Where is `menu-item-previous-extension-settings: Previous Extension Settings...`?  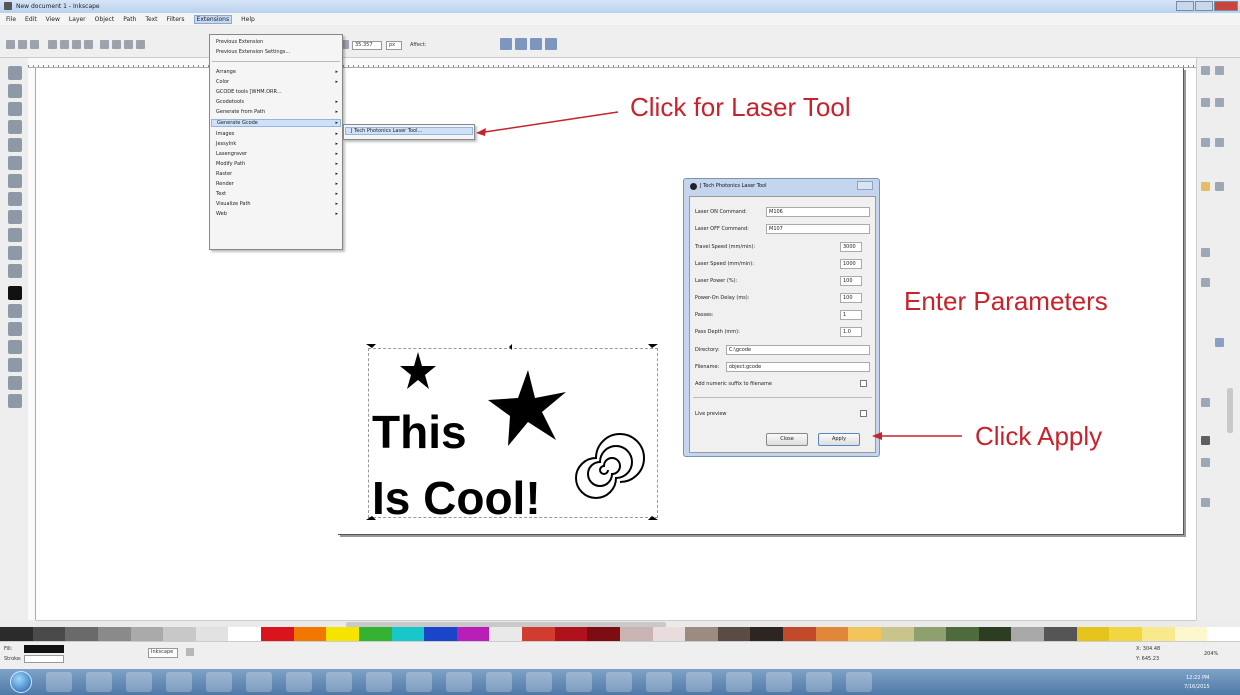
menu-item-previous-extension-settings: Previous Extension Settings... is located at coordinates (253, 52).